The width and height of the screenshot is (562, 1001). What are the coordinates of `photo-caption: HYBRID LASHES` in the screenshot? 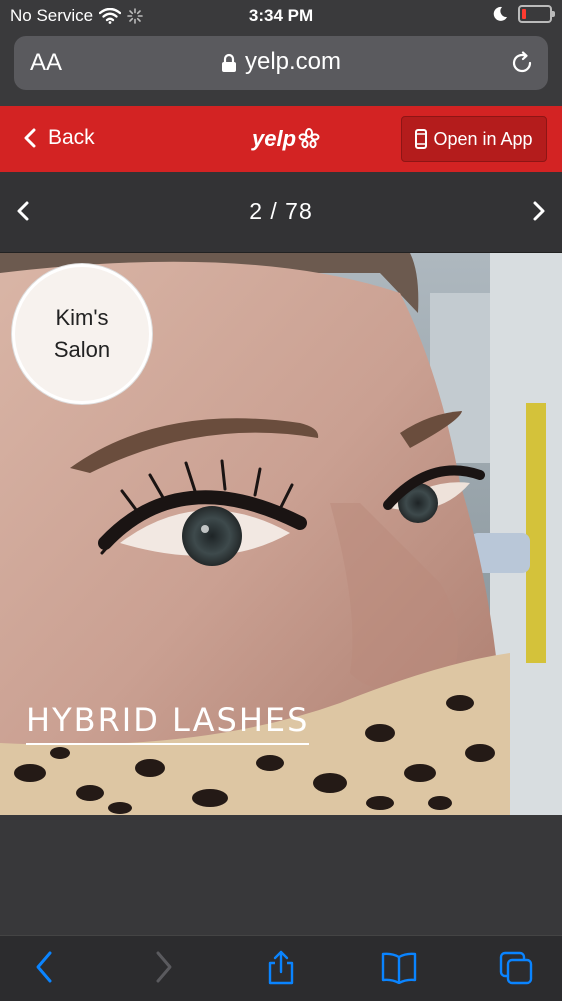 It's located at (168, 723).